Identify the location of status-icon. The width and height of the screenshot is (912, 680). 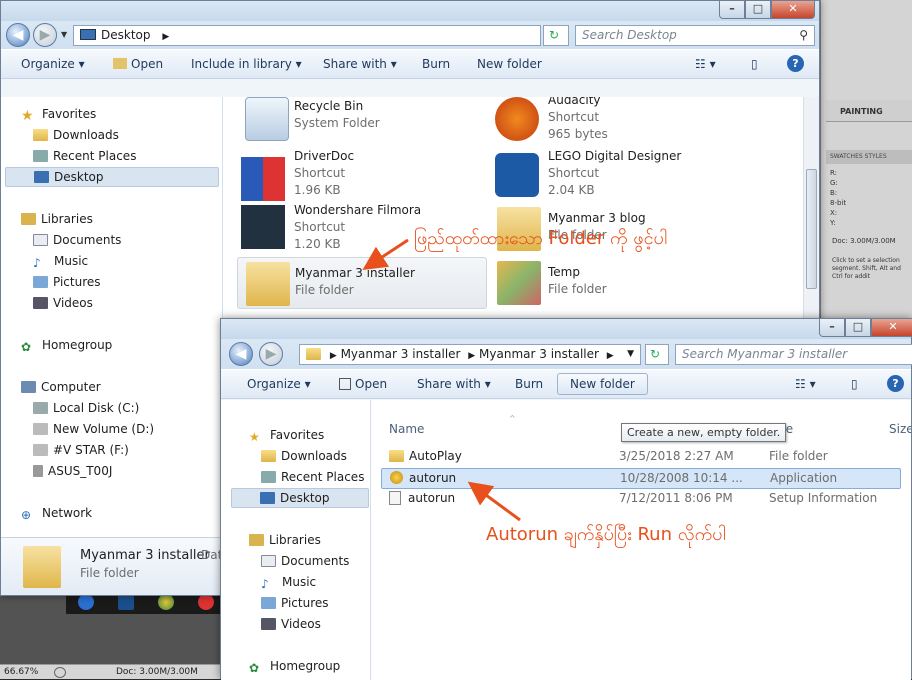
(60, 672).